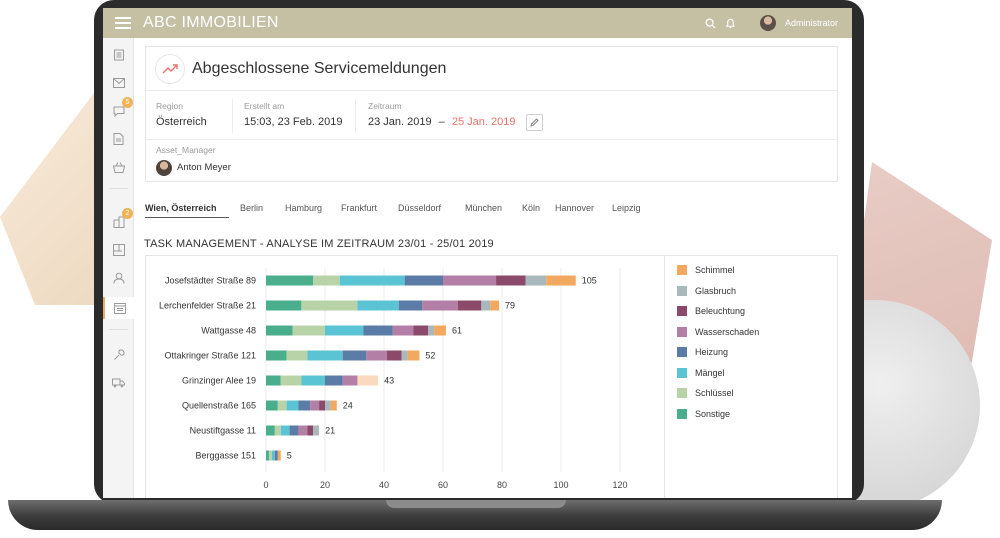 The width and height of the screenshot is (1000, 538). Describe the element at coordinates (330, 431) in the screenshot. I see `bar-total-label: 21` at that location.